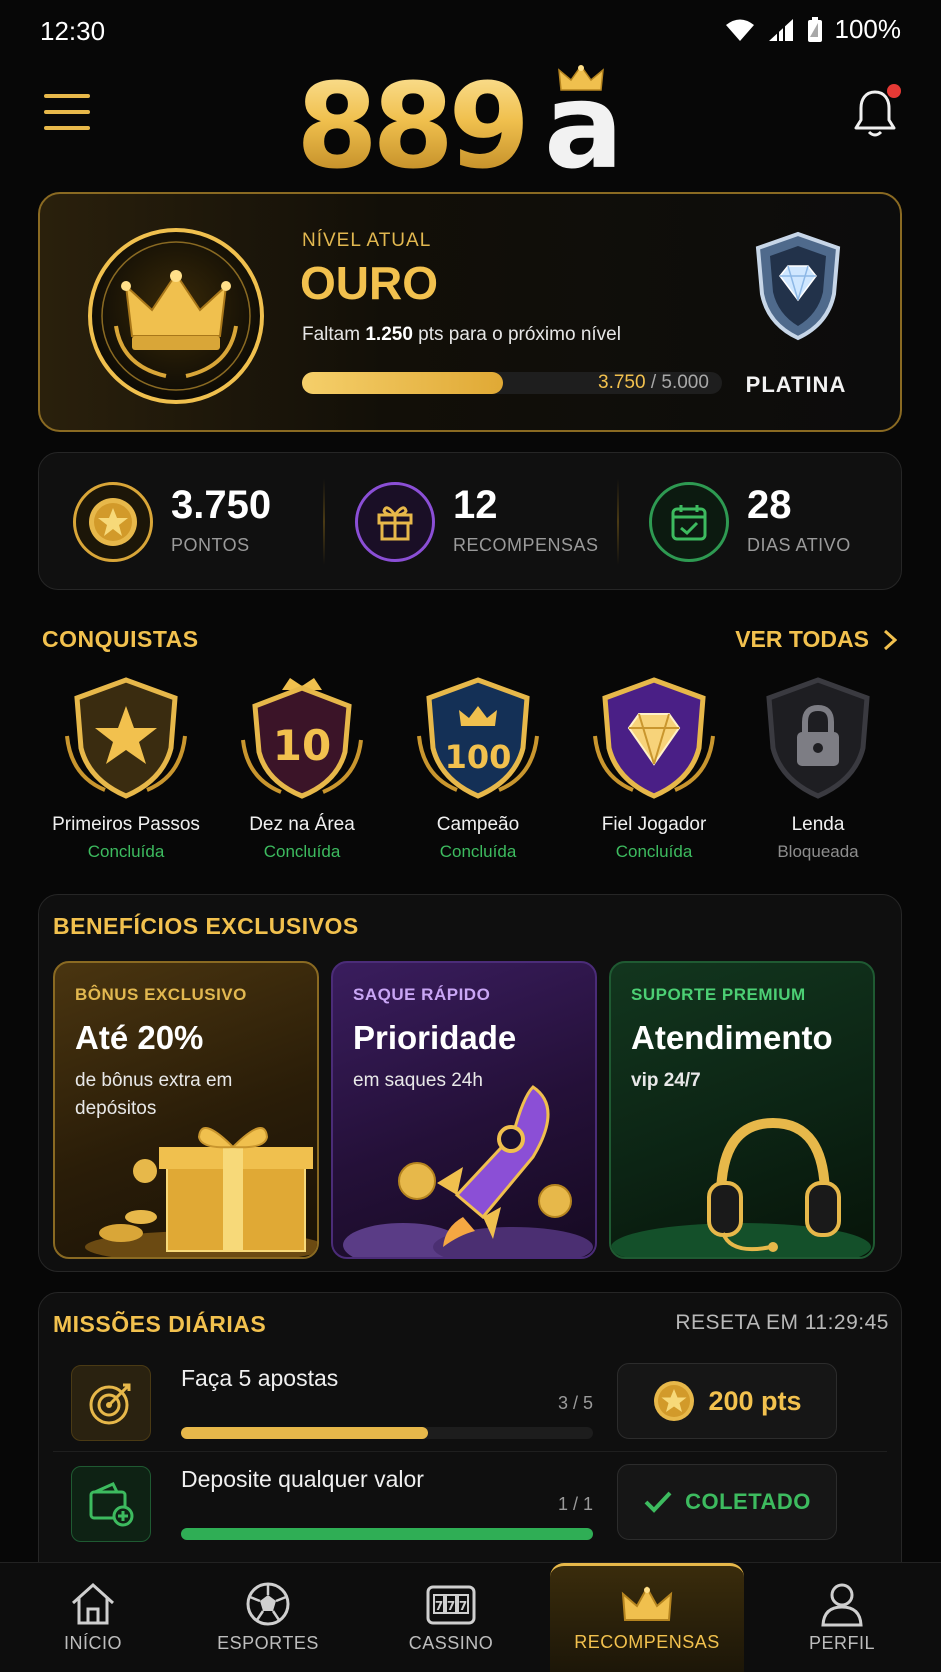 The width and height of the screenshot is (941, 1672). I want to click on level-name: OURO, so click(369, 283).